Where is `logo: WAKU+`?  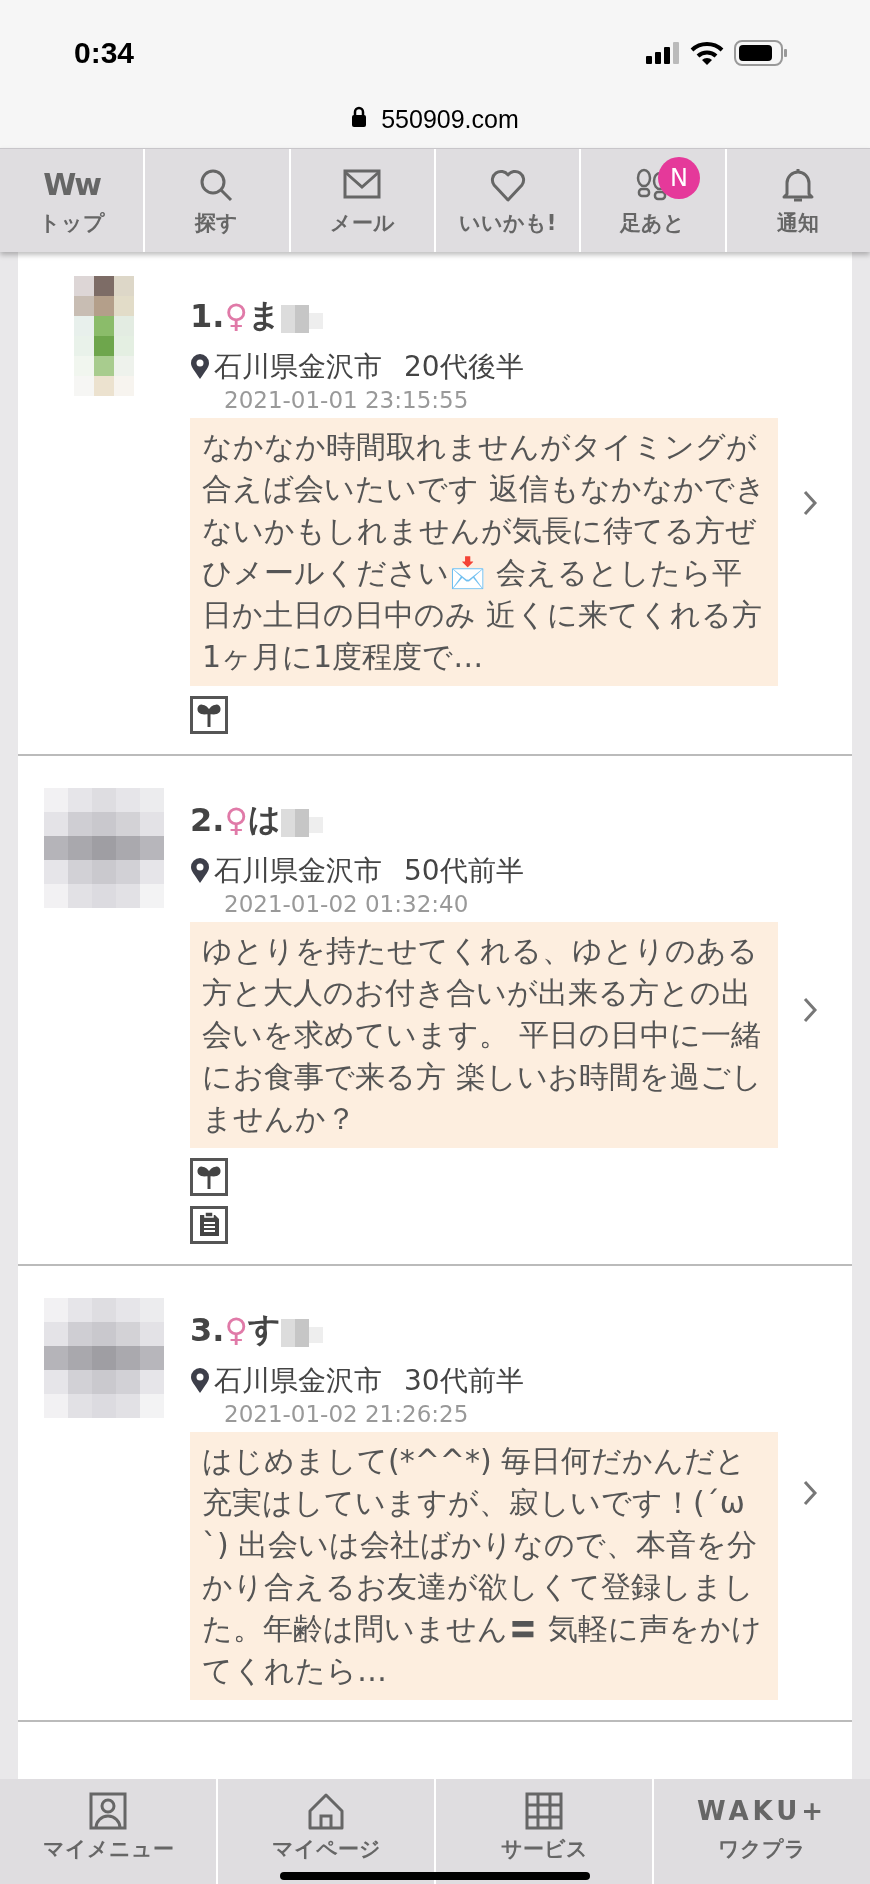 logo: WAKU+ is located at coordinates (762, 1811).